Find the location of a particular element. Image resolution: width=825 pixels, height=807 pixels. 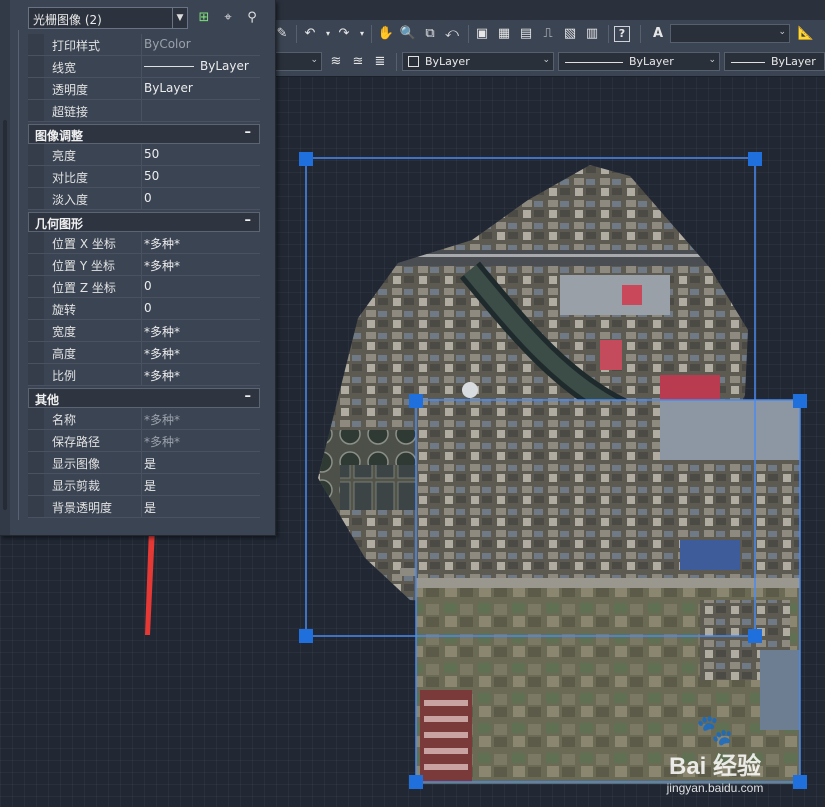

property-label: 位置 Y 坐标 is located at coordinates (83, 266).